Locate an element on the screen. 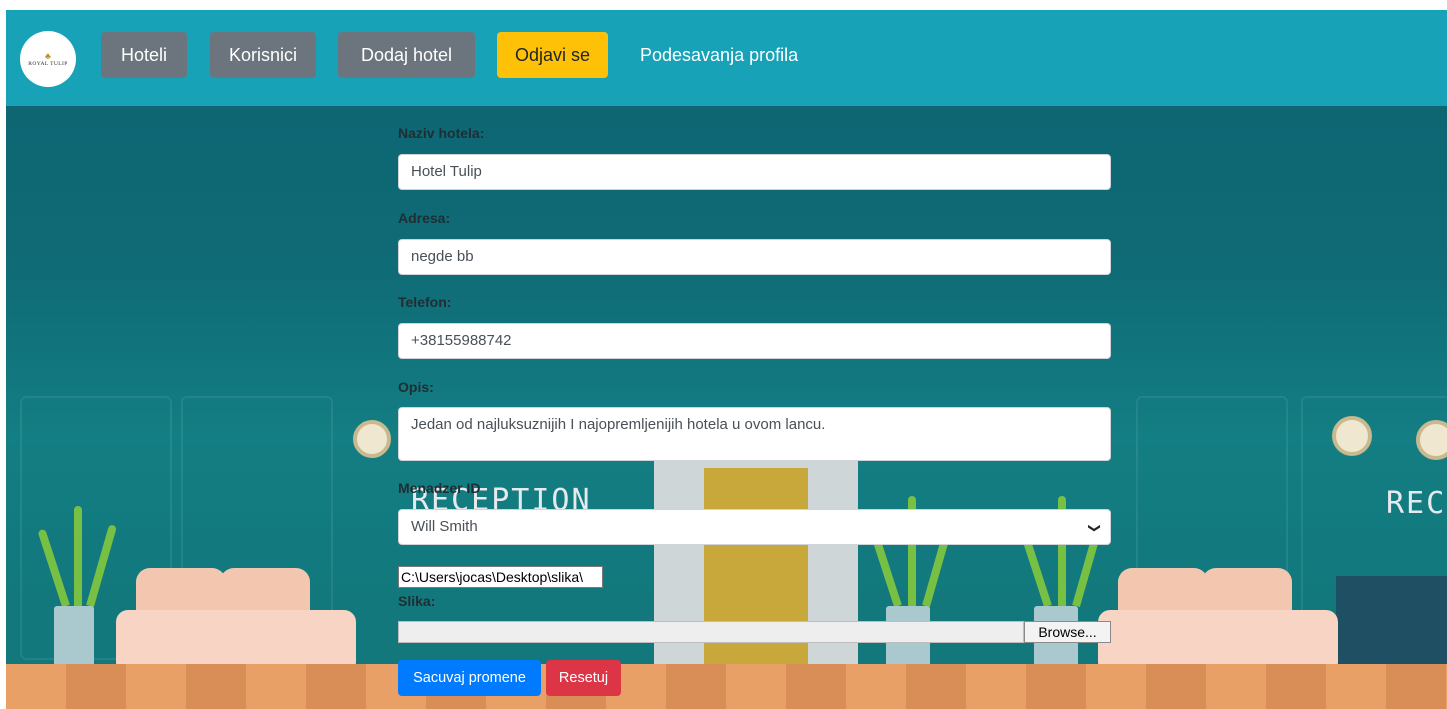 This screenshot has width=1447, height=709. chevron-down-icon: ❯ is located at coordinates (1094, 528).